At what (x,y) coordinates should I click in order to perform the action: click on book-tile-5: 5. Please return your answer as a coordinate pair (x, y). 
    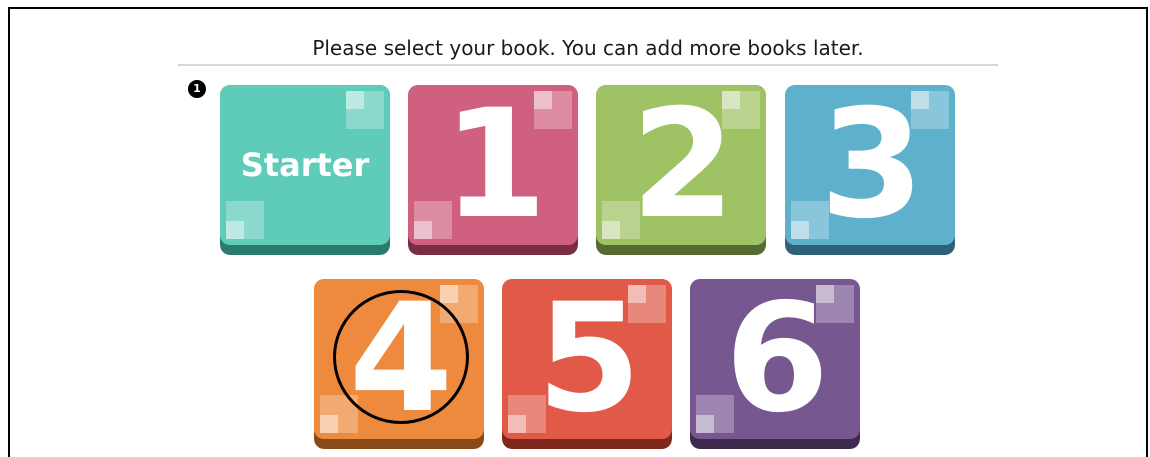
    Looking at the image, I should click on (587, 364).